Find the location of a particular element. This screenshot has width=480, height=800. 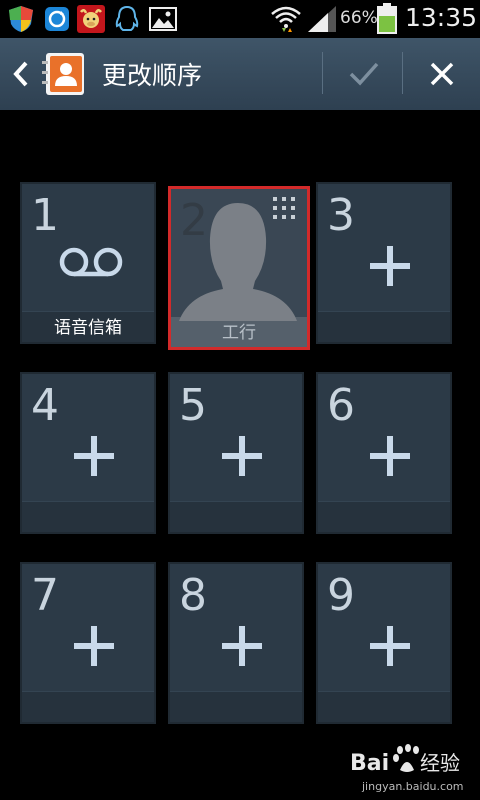

confirm-button is located at coordinates (363, 74).